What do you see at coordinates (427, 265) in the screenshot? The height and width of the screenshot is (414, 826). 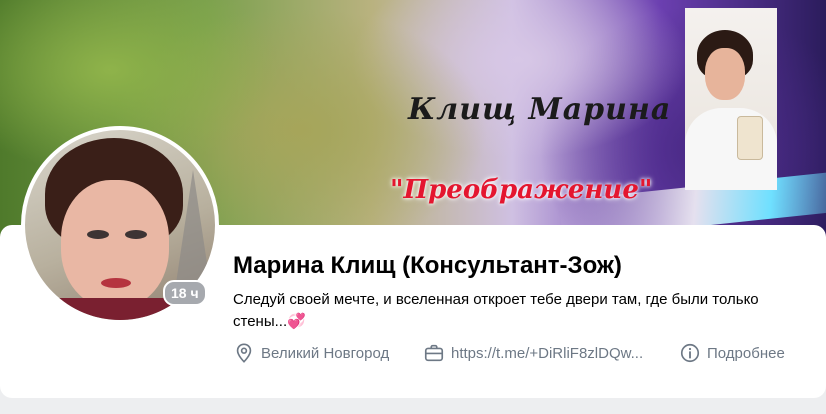 I see `profile-name: Марина Клищ (Консультант-Зож)` at bounding box center [427, 265].